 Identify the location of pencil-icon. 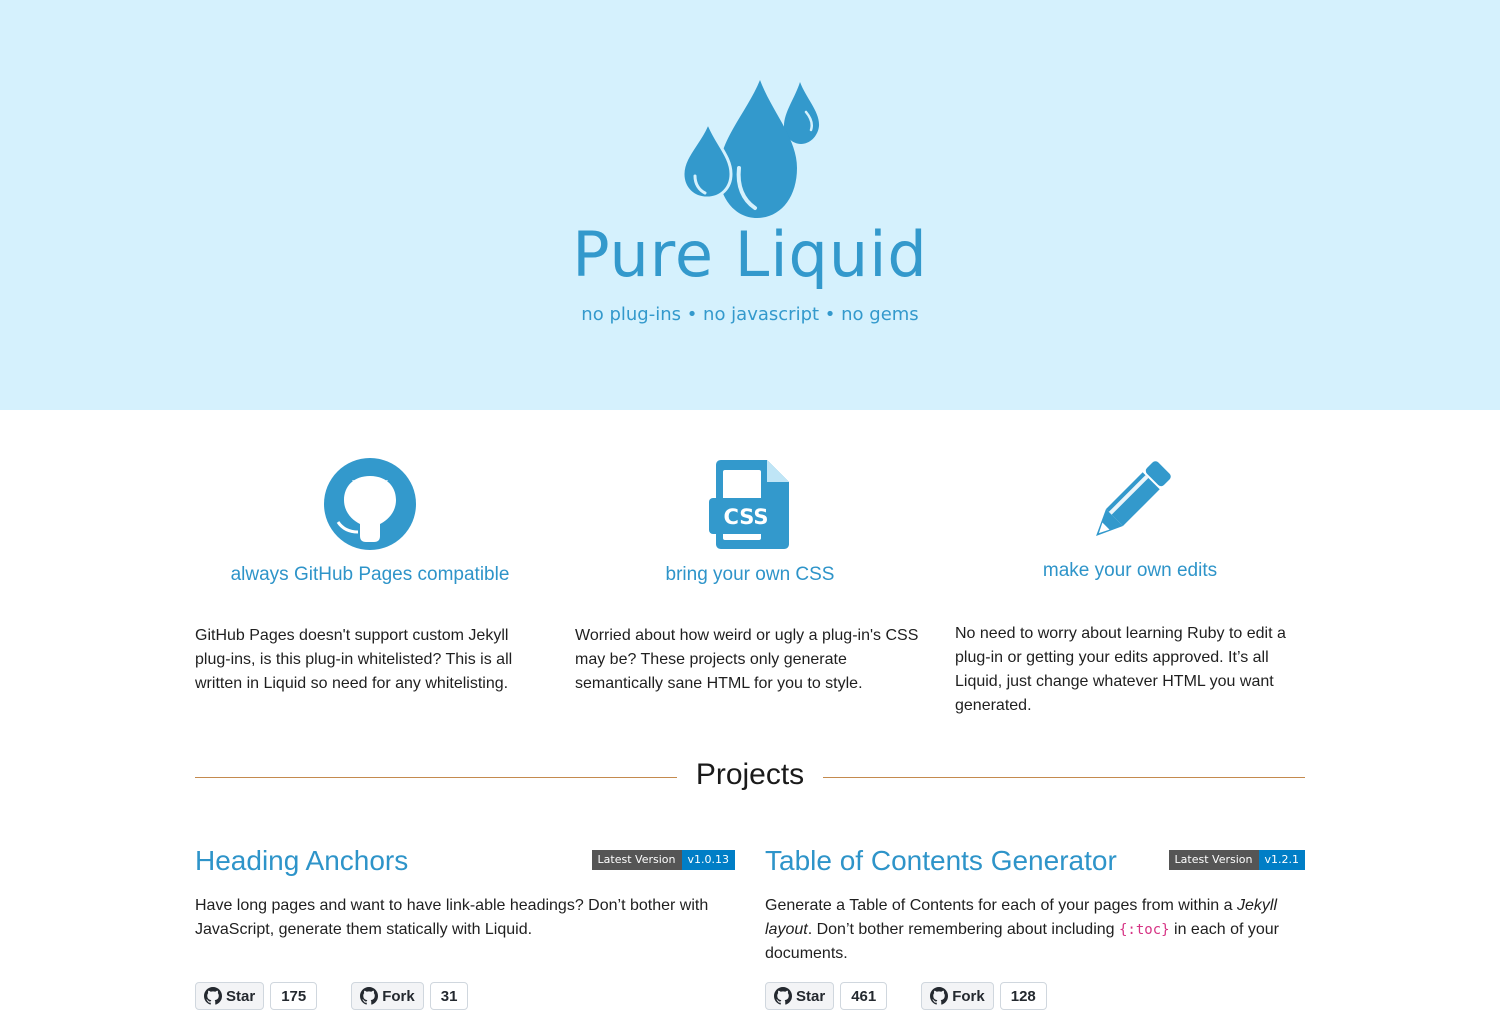
(1130, 502).